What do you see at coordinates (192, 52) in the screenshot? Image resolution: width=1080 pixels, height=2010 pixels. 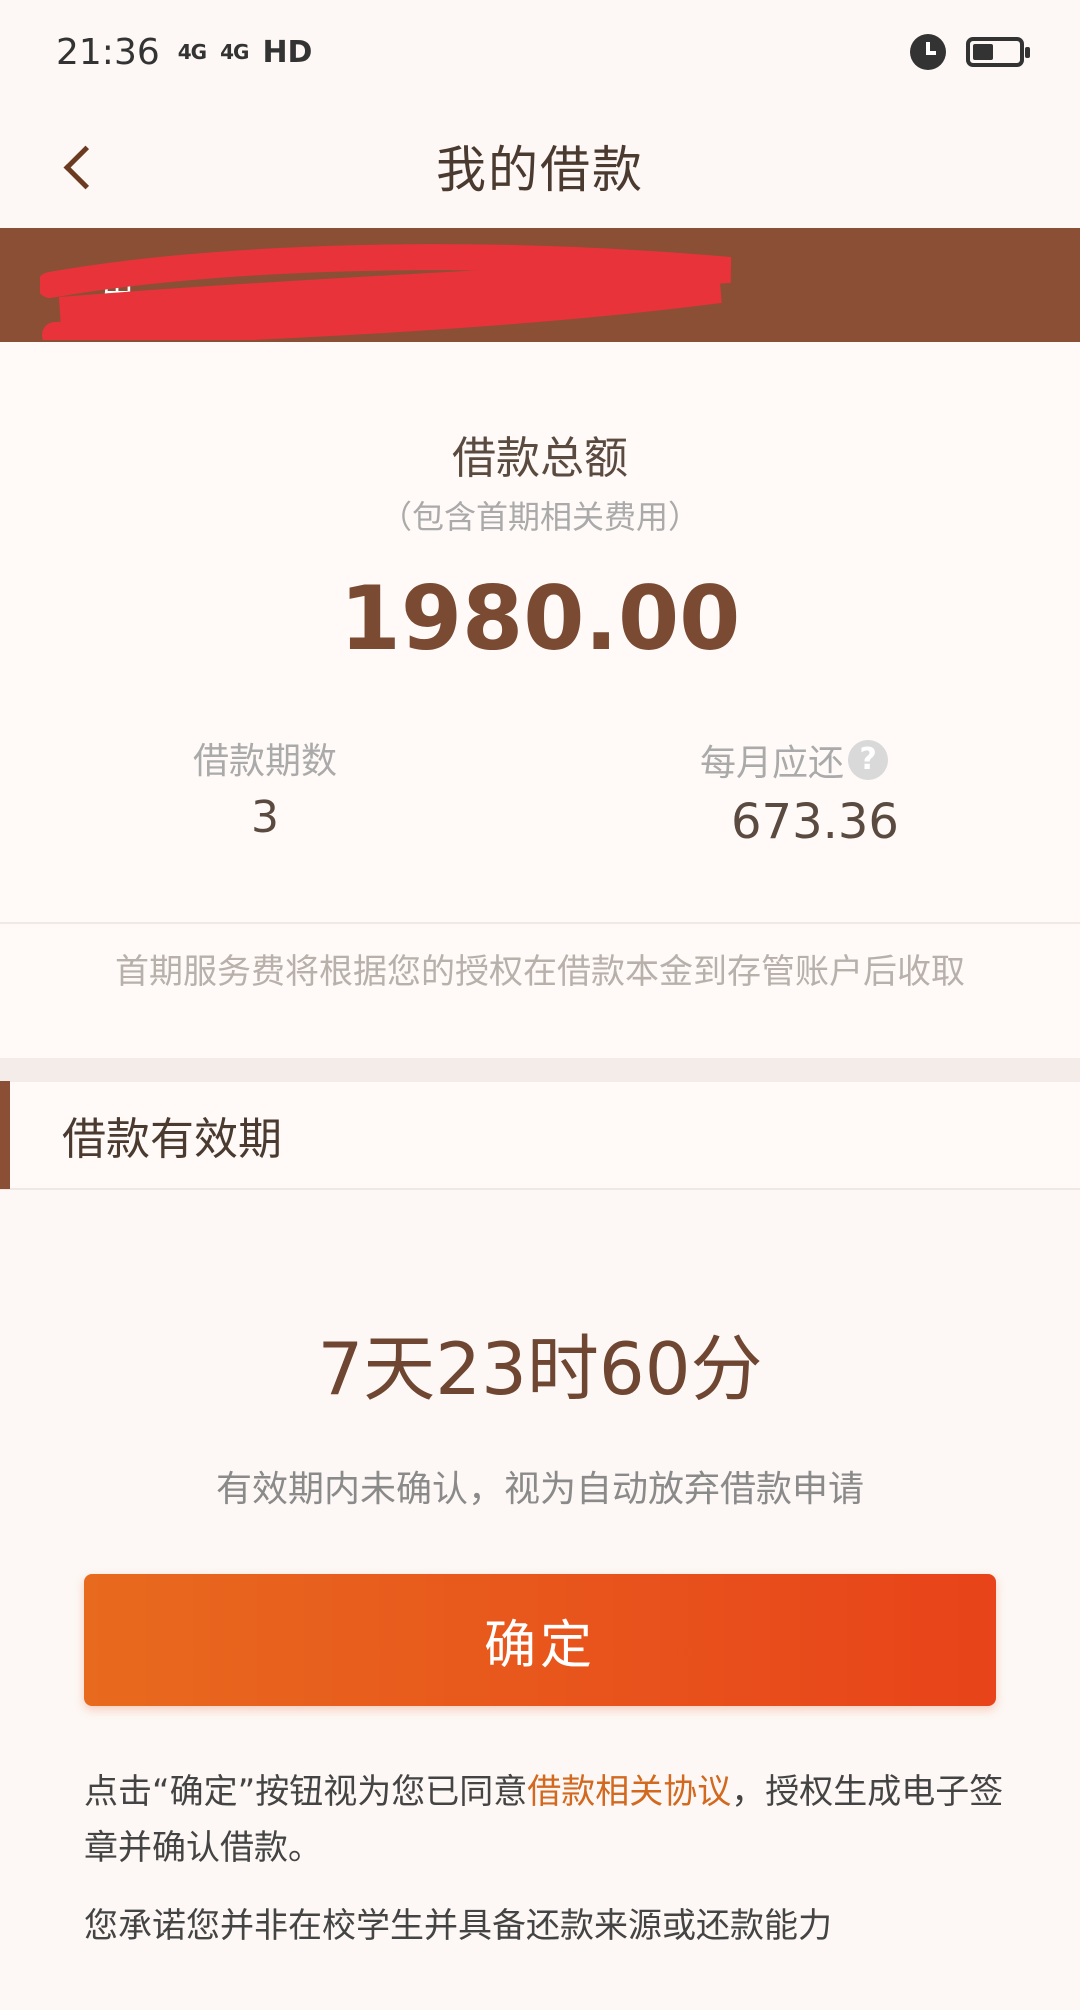 I see `signal-icon-1: 4G` at bounding box center [192, 52].